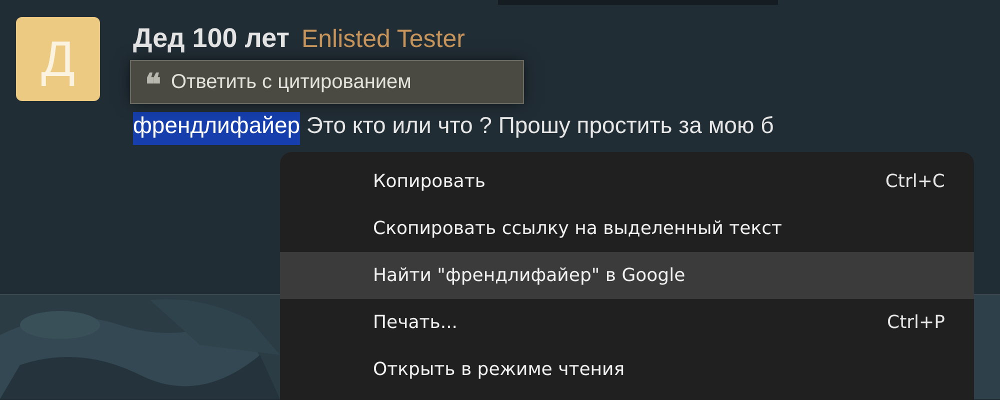 This screenshot has width=1000, height=400. What do you see at coordinates (915, 181) in the screenshot?
I see `shortcut-label: Ctrl+C` at bounding box center [915, 181].